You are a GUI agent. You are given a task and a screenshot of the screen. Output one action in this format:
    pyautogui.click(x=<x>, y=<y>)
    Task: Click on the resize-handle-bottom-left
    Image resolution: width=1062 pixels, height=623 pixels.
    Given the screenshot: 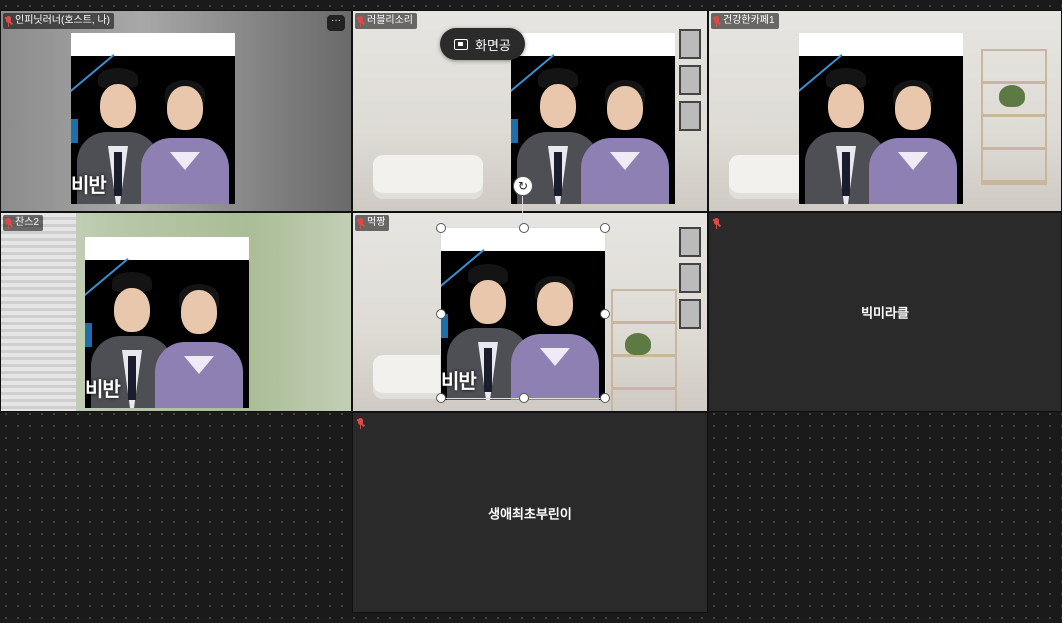 What is the action you would take?
    pyautogui.click(x=441, y=398)
    